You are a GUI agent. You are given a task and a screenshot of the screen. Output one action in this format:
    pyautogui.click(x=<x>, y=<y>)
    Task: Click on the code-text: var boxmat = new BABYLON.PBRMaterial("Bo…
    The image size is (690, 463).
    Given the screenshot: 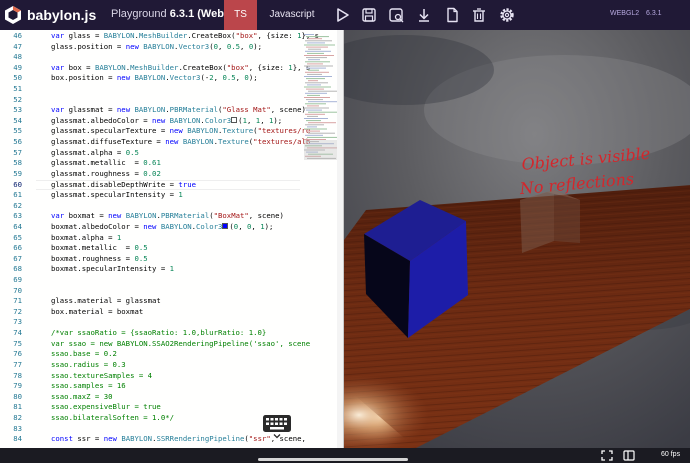 What is the action you would take?
    pyautogui.click(x=167, y=216)
    